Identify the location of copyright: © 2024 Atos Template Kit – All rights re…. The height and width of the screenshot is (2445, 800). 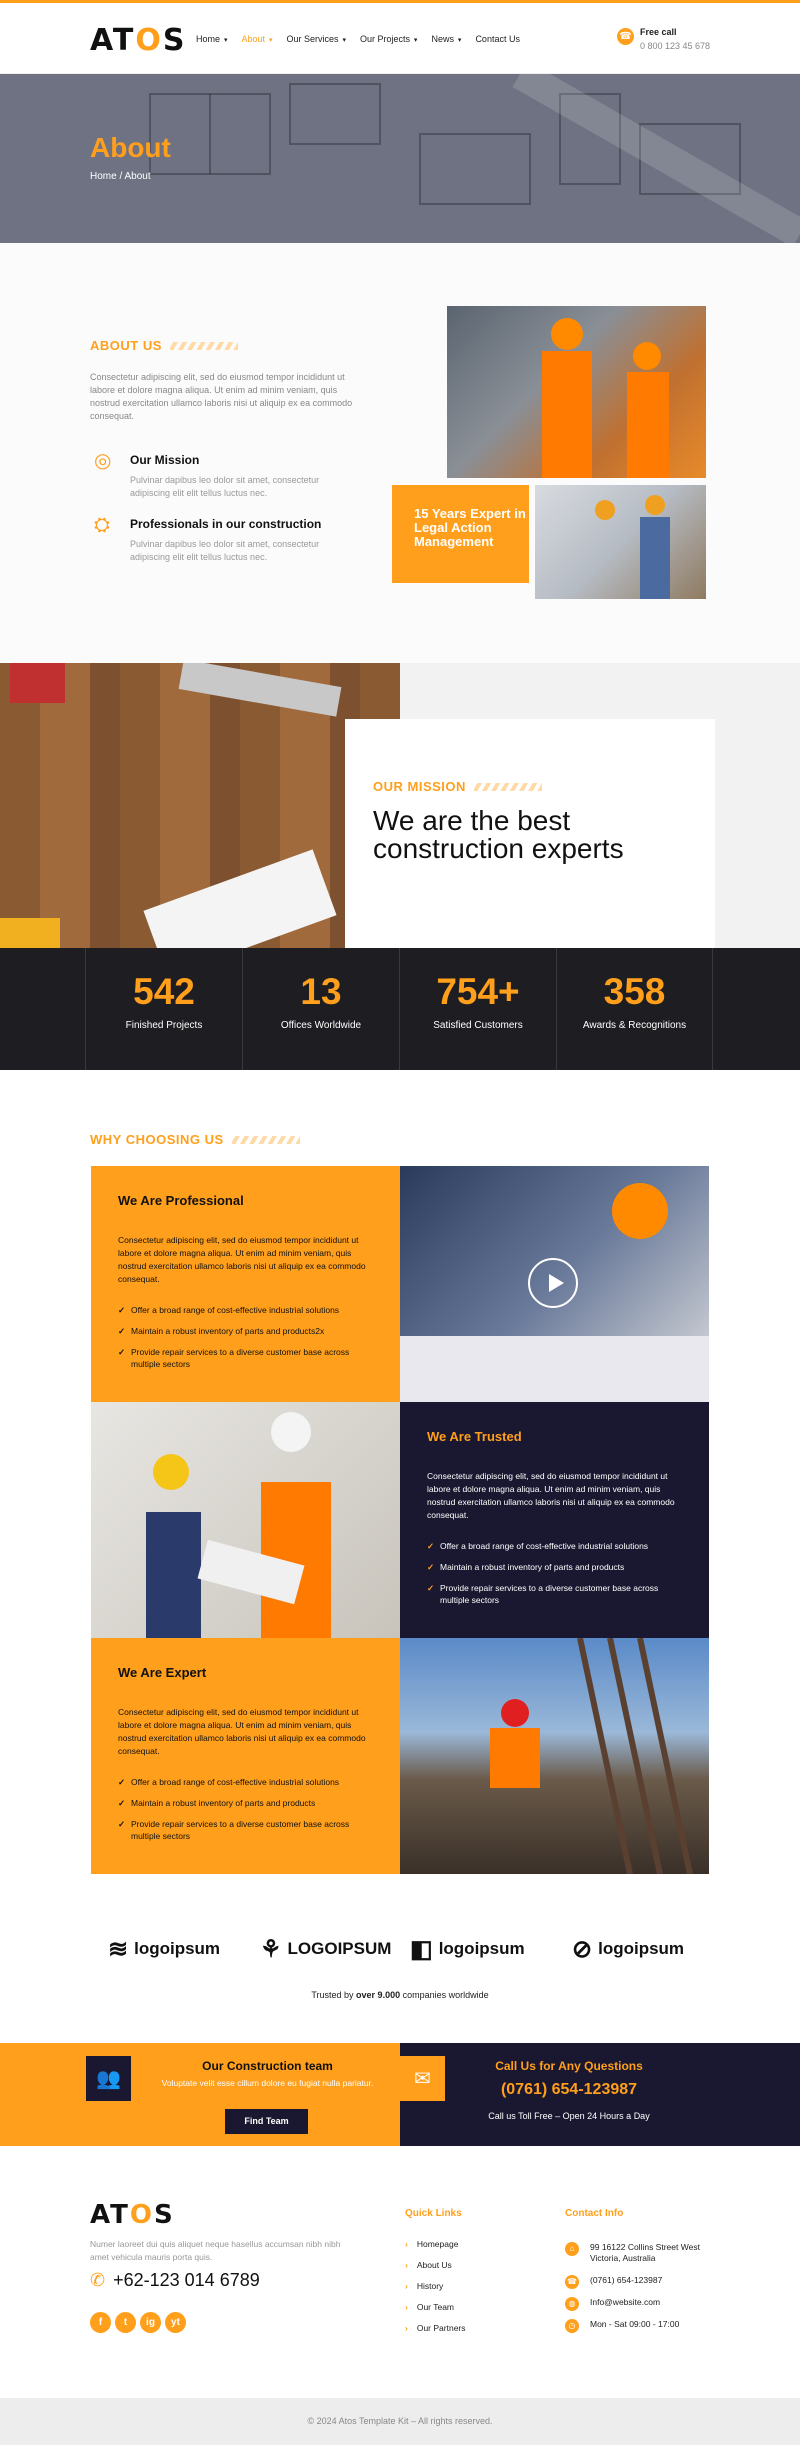
(400, 2421).